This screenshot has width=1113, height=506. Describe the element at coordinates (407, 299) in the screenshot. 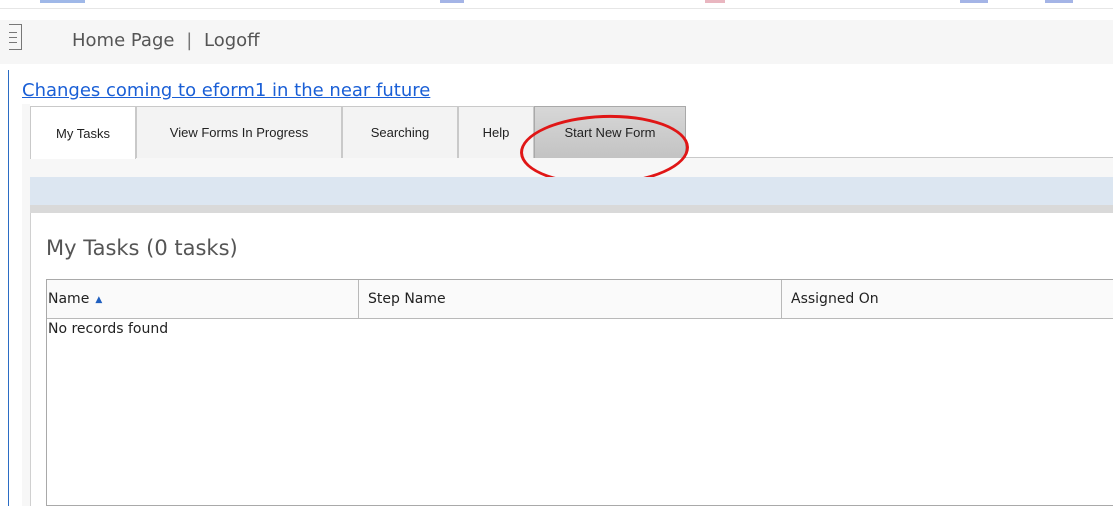

I see `column-label: Step Name` at that location.